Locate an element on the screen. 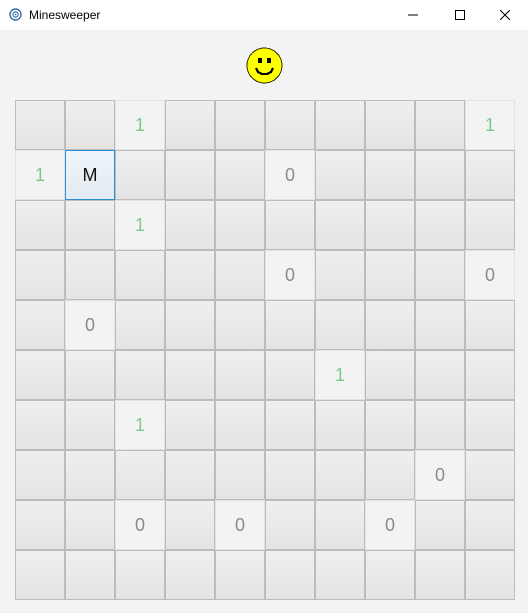  close-button is located at coordinates (505, 15).